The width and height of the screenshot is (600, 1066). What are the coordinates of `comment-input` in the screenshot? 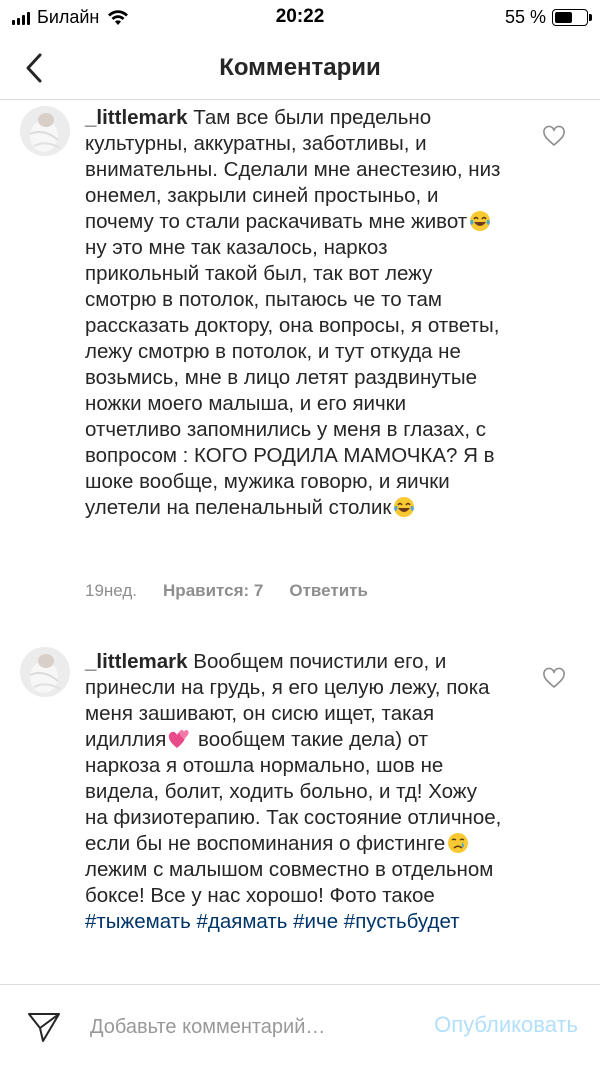 It's located at (235, 1027).